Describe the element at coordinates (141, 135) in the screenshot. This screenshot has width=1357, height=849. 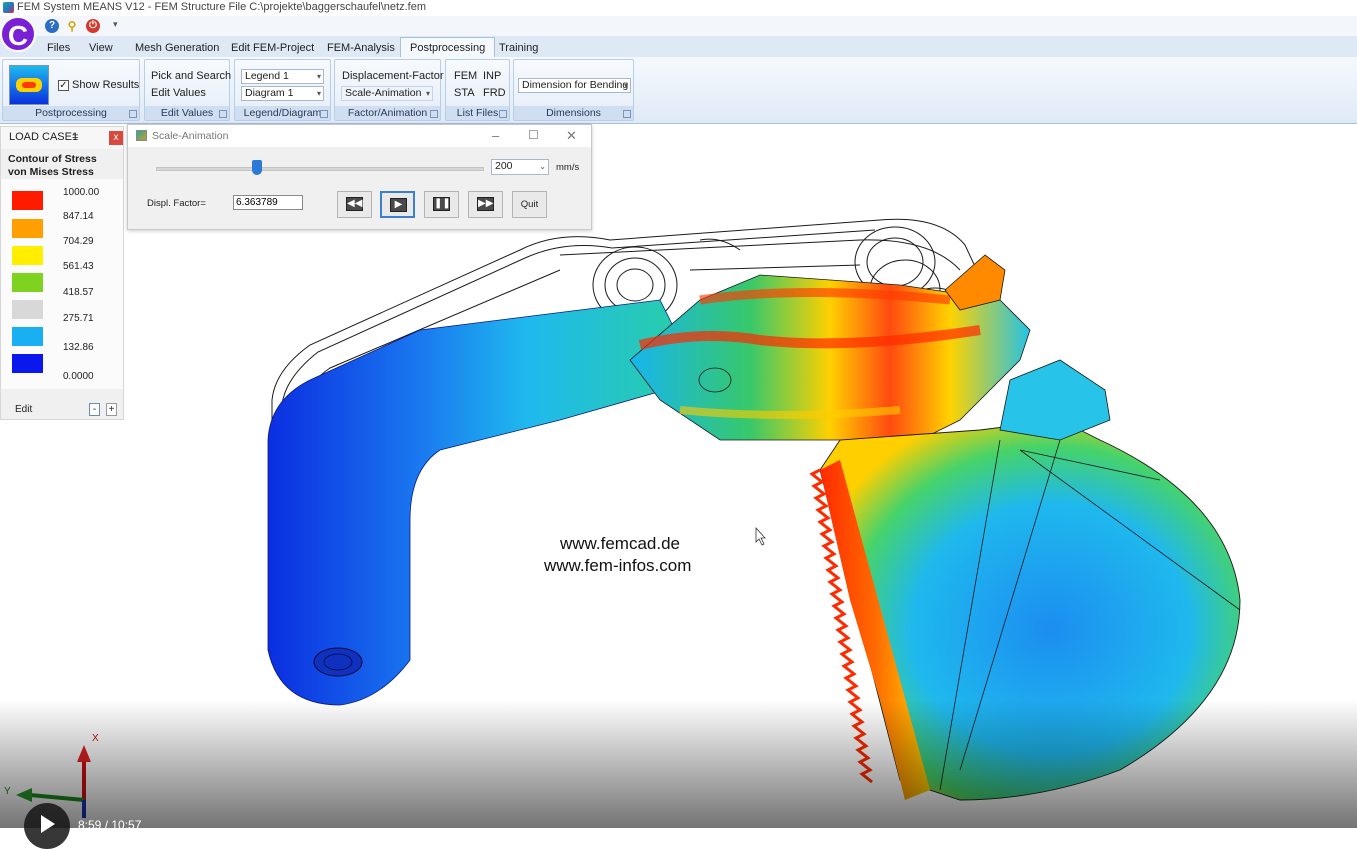
I see `dialog-app-icon` at that location.